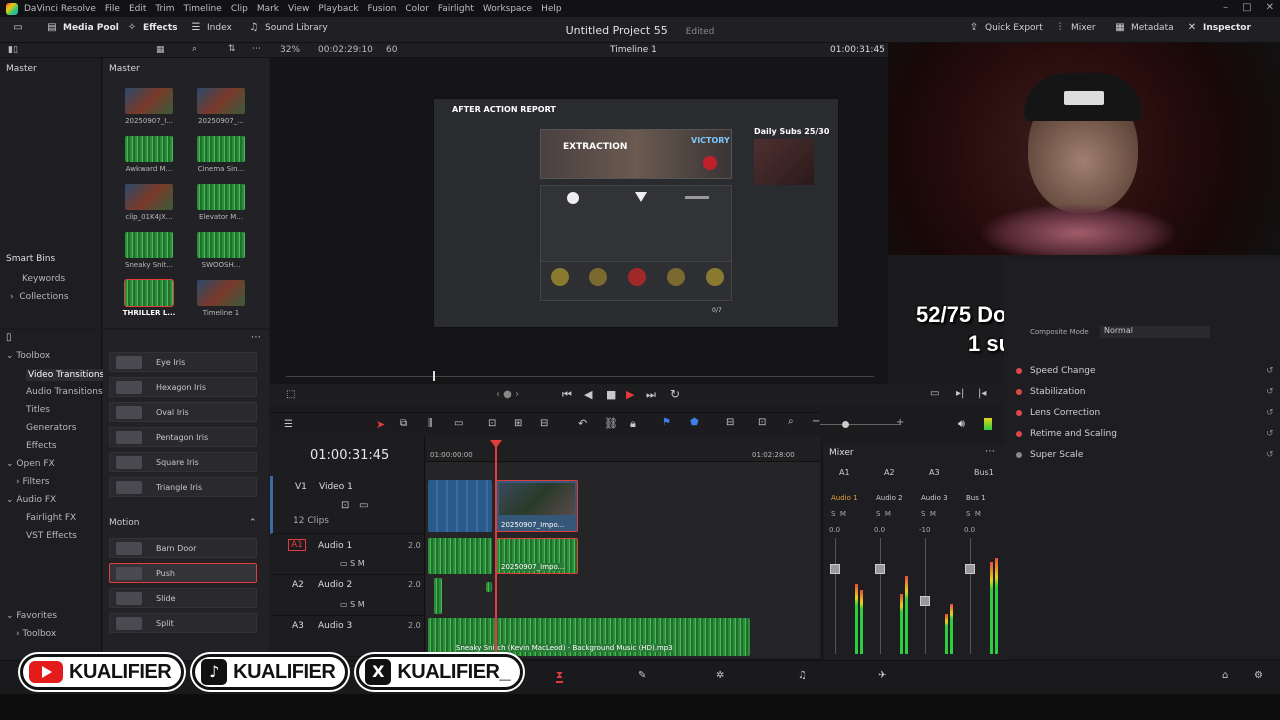 Image resolution: width=1280 pixels, height=720 pixels. I want to click on transition-square-iris: Square Iris, so click(183, 462).